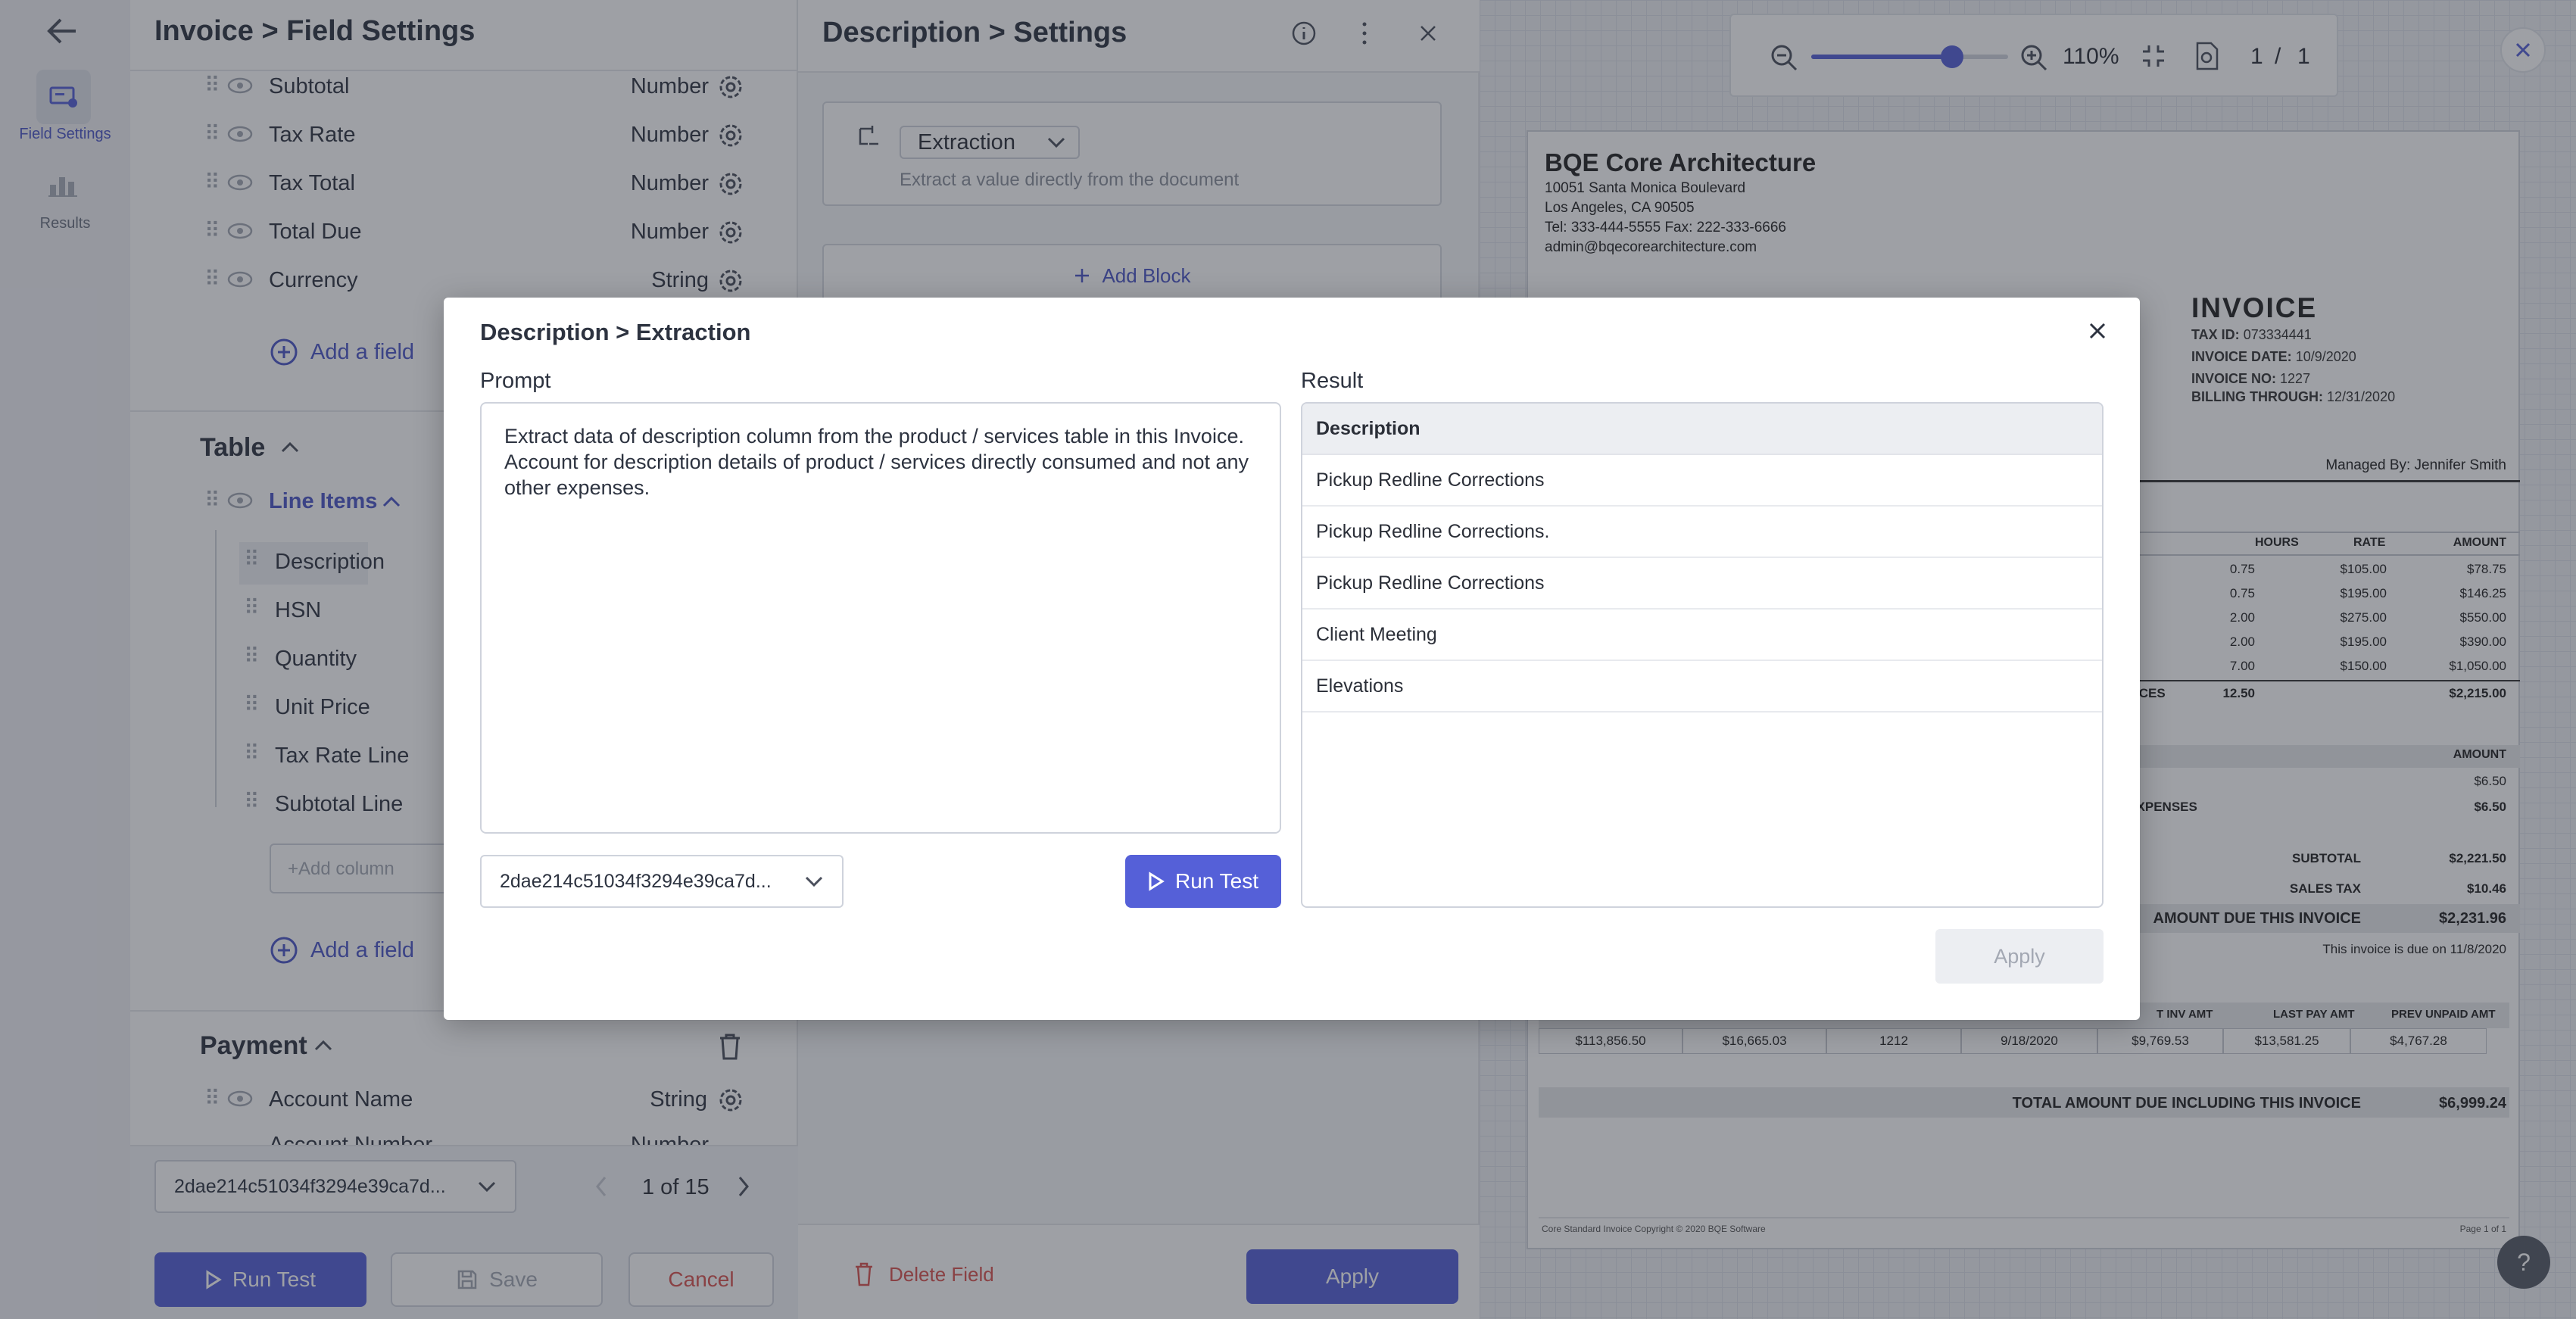 This screenshot has width=2576, height=1319. Describe the element at coordinates (1156, 881) in the screenshot. I see `play-icon` at that location.